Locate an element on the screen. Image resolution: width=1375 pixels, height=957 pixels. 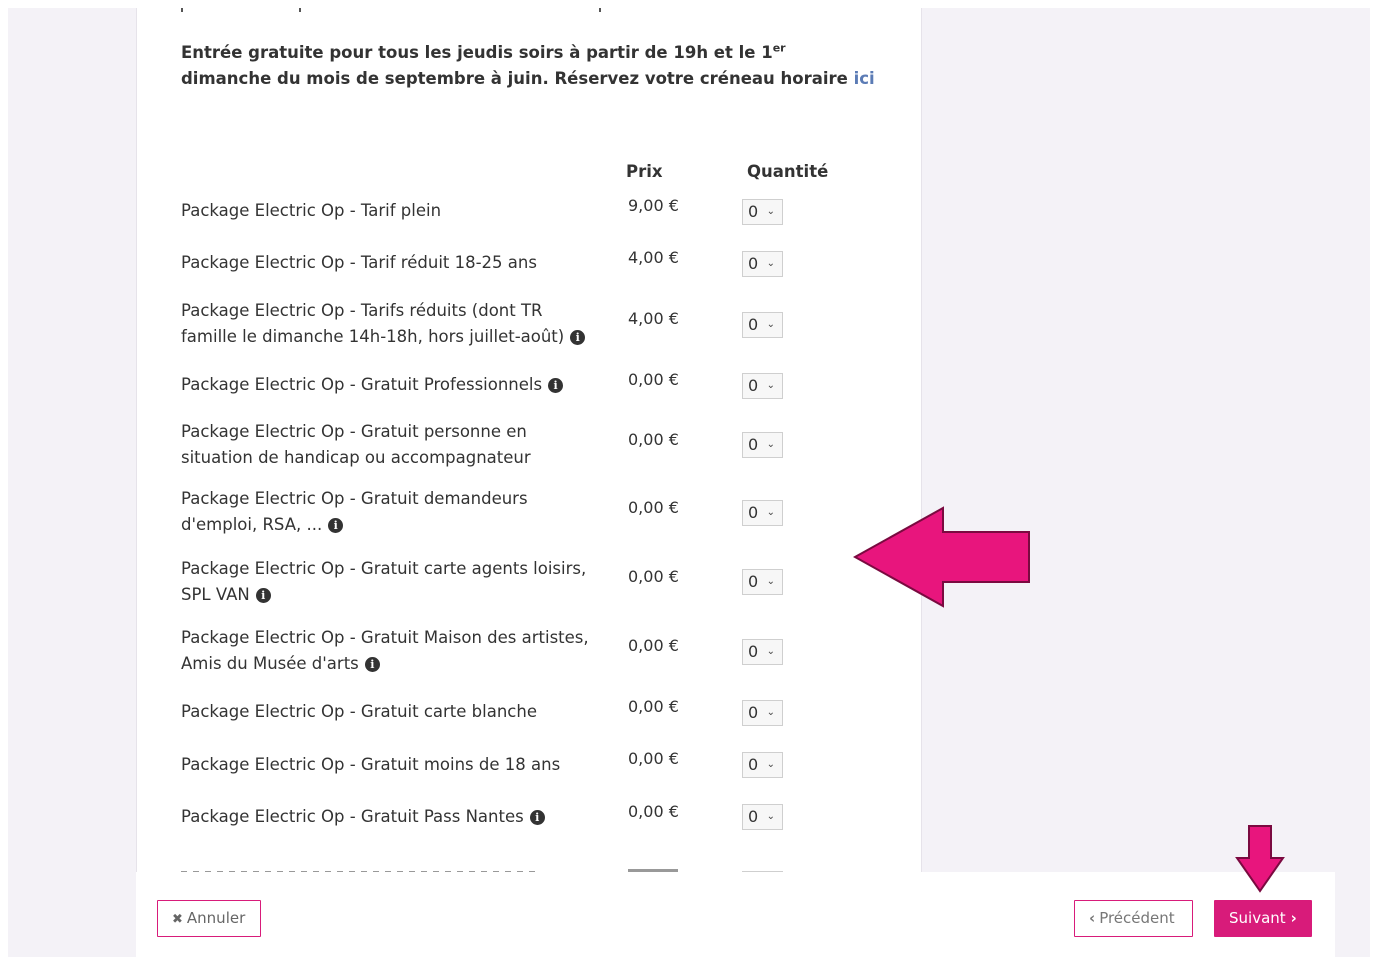
previous-button: ‹ Précédent is located at coordinates (1133, 918).